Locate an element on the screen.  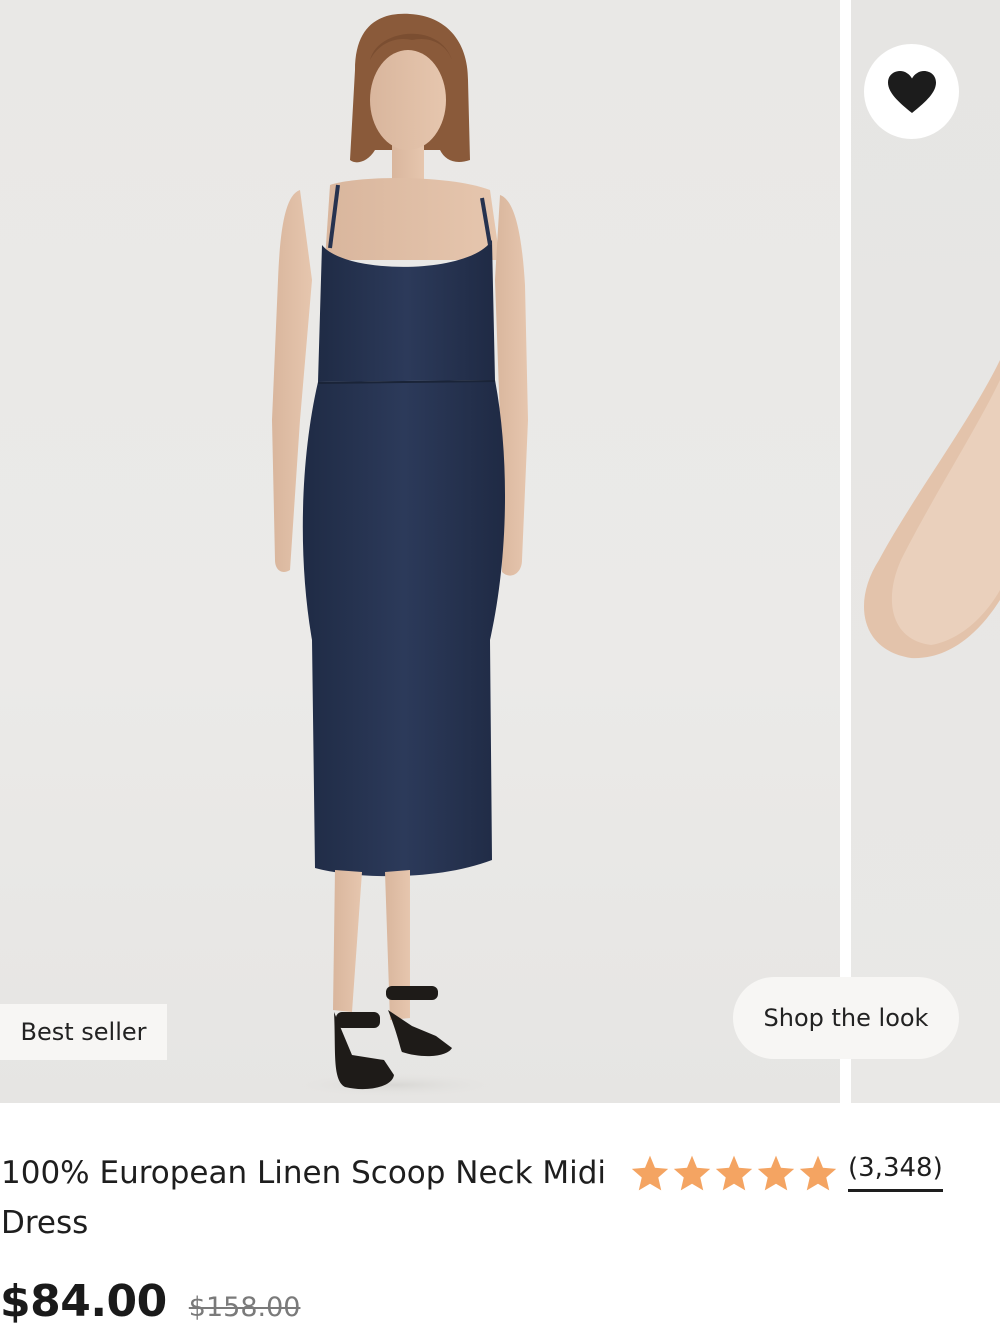
best-seller-badge: Best seller is located at coordinates (83, 1032).